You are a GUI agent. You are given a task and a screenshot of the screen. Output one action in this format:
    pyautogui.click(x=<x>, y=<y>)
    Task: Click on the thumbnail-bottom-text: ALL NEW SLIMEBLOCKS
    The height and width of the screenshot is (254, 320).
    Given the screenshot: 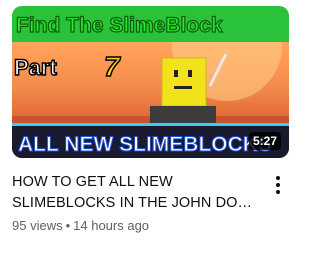 What is the action you would take?
    pyautogui.click(x=145, y=144)
    